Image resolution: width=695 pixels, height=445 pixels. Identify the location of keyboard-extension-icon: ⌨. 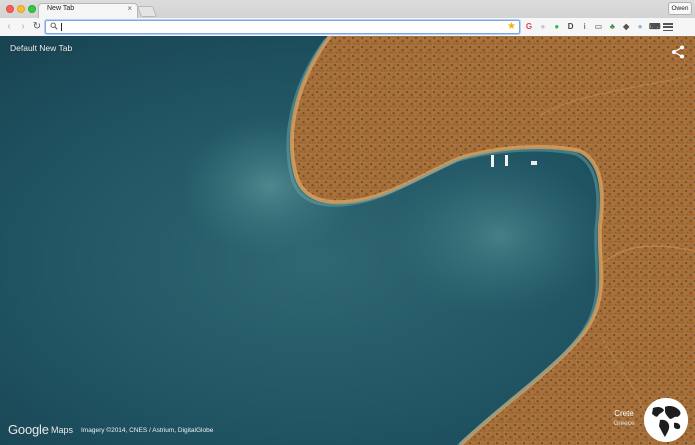
(655, 27).